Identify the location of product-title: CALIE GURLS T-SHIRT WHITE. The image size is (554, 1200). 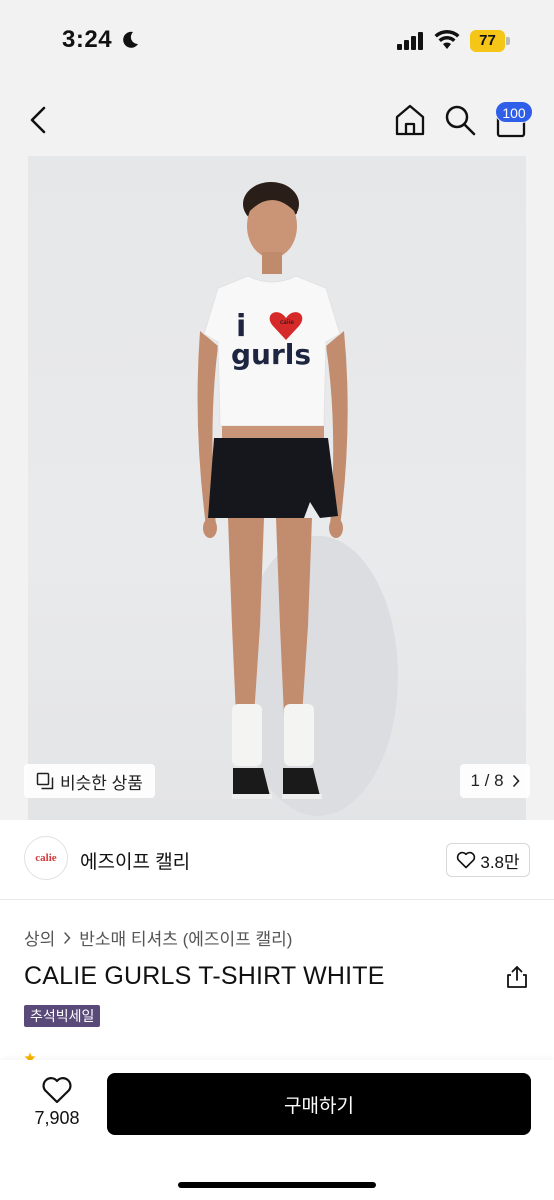
(204, 976).